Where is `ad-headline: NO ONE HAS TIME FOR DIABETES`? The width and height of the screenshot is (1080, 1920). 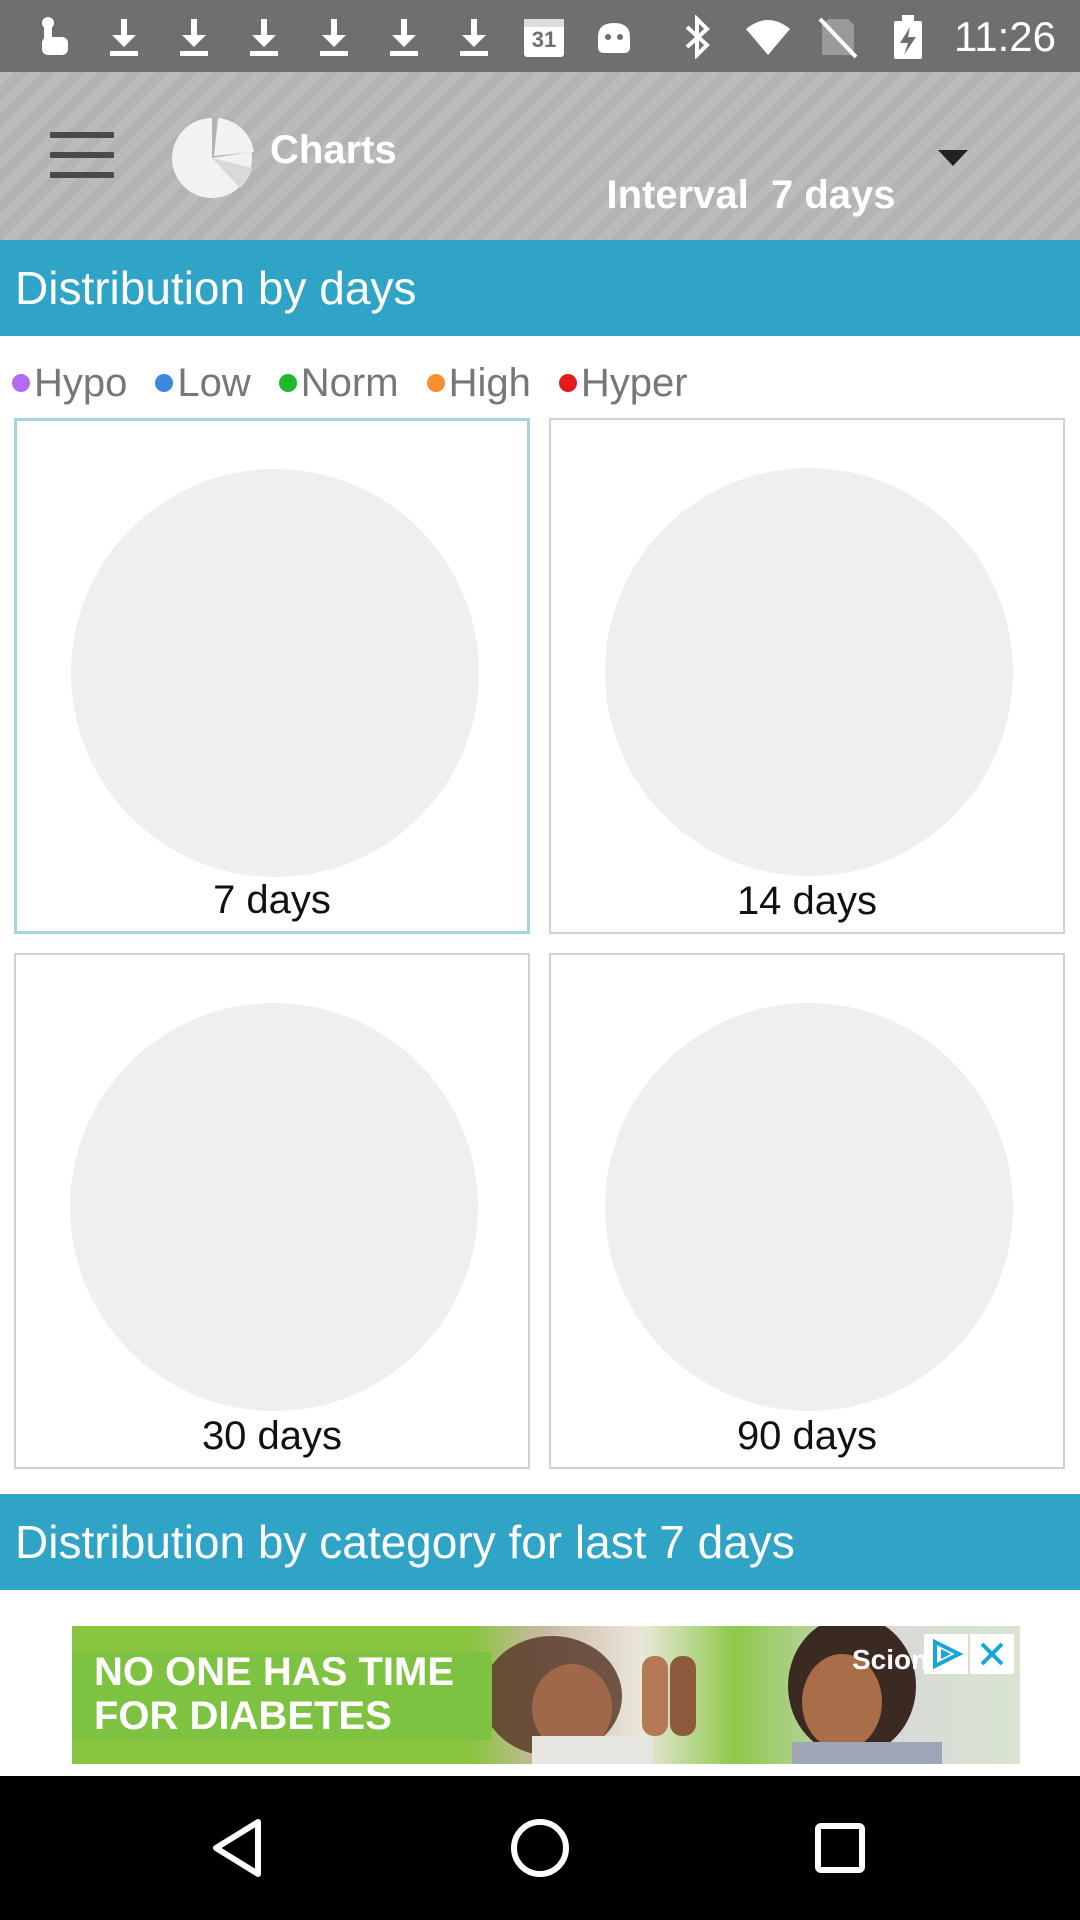 ad-headline: NO ONE HAS TIME FOR DIABETES is located at coordinates (274, 1694).